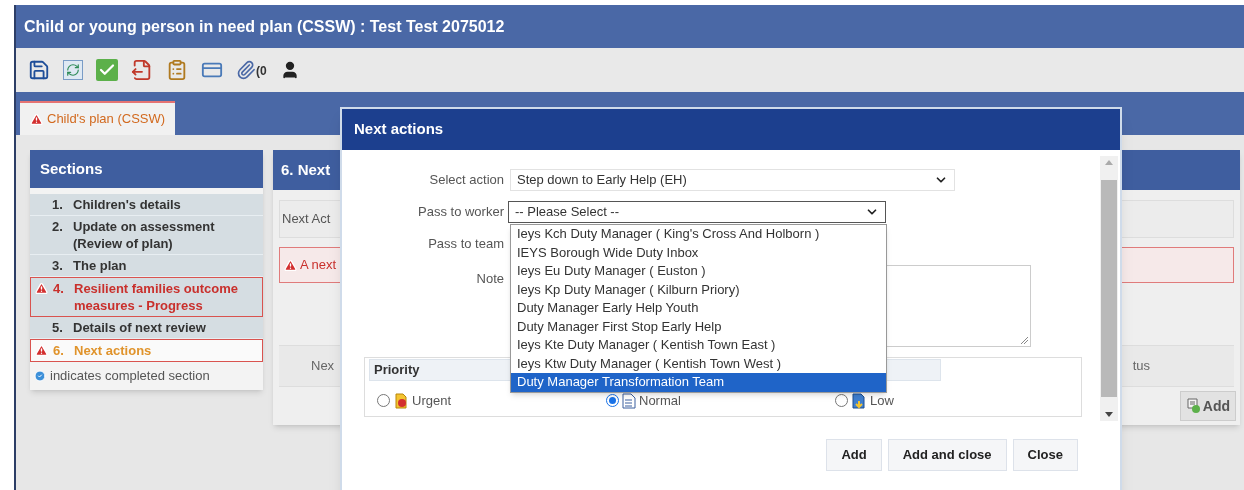 This screenshot has height=490, width=1244. Describe the element at coordinates (1141, 366) in the screenshot. I see `column-header: tus` at that location.